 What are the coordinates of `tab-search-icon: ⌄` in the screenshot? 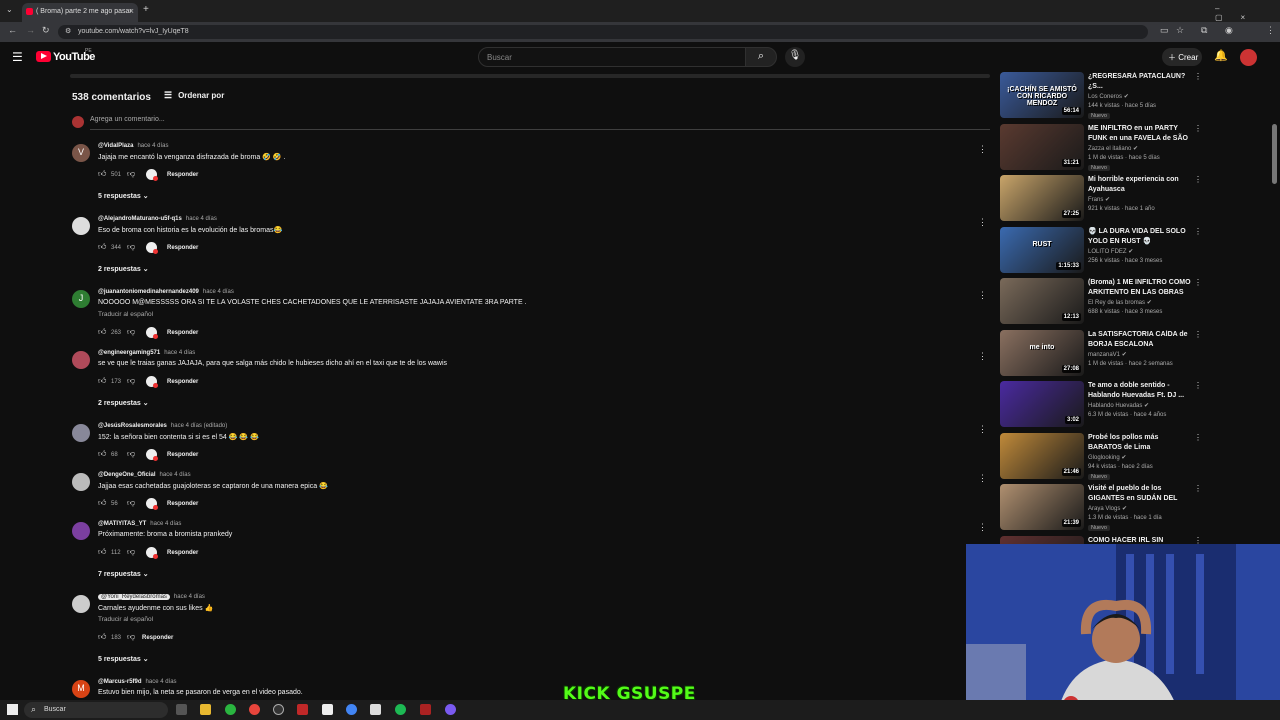 It's located at (9, 9).